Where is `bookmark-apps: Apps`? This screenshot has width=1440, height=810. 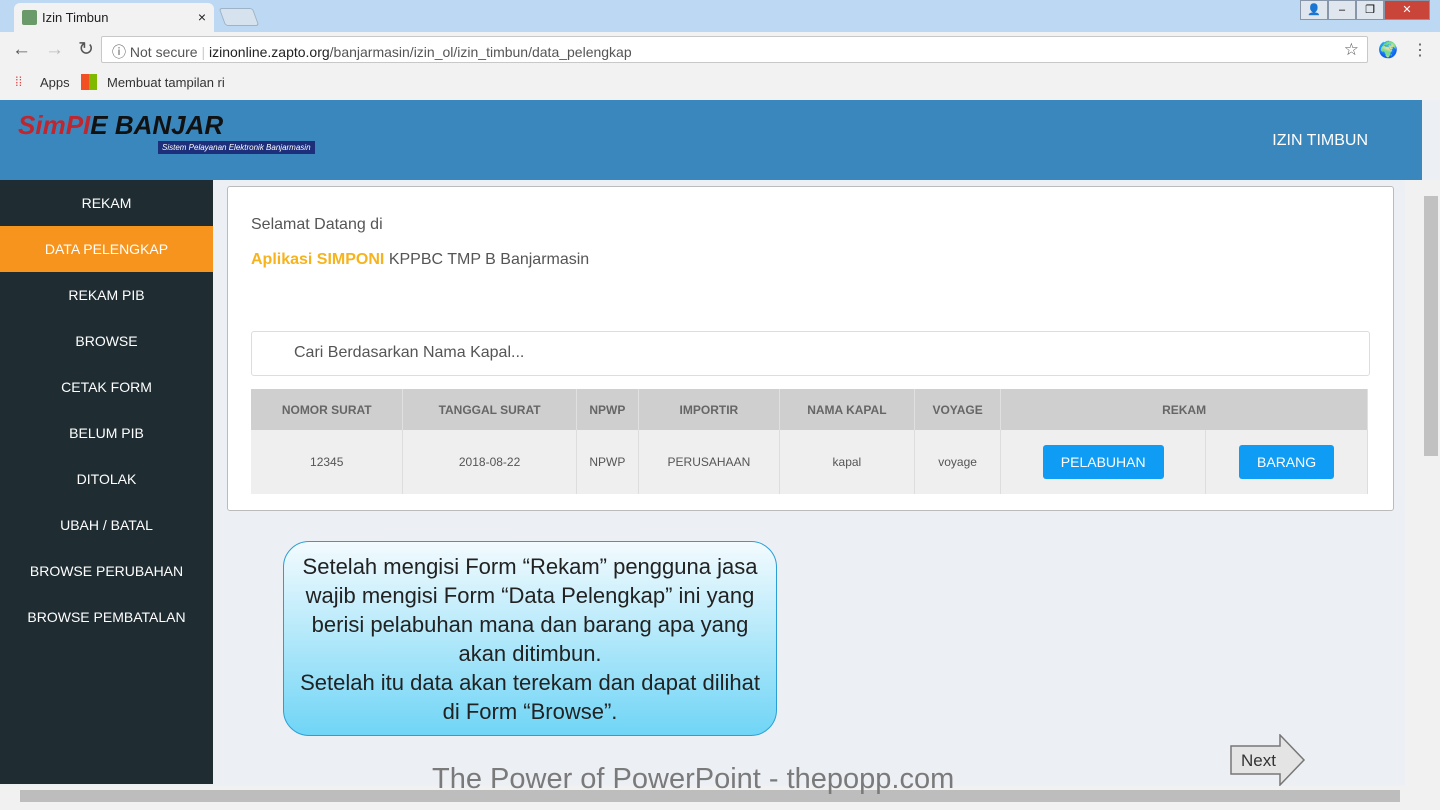 bookmark-apps: Apps is located at coordinates (55, 82).